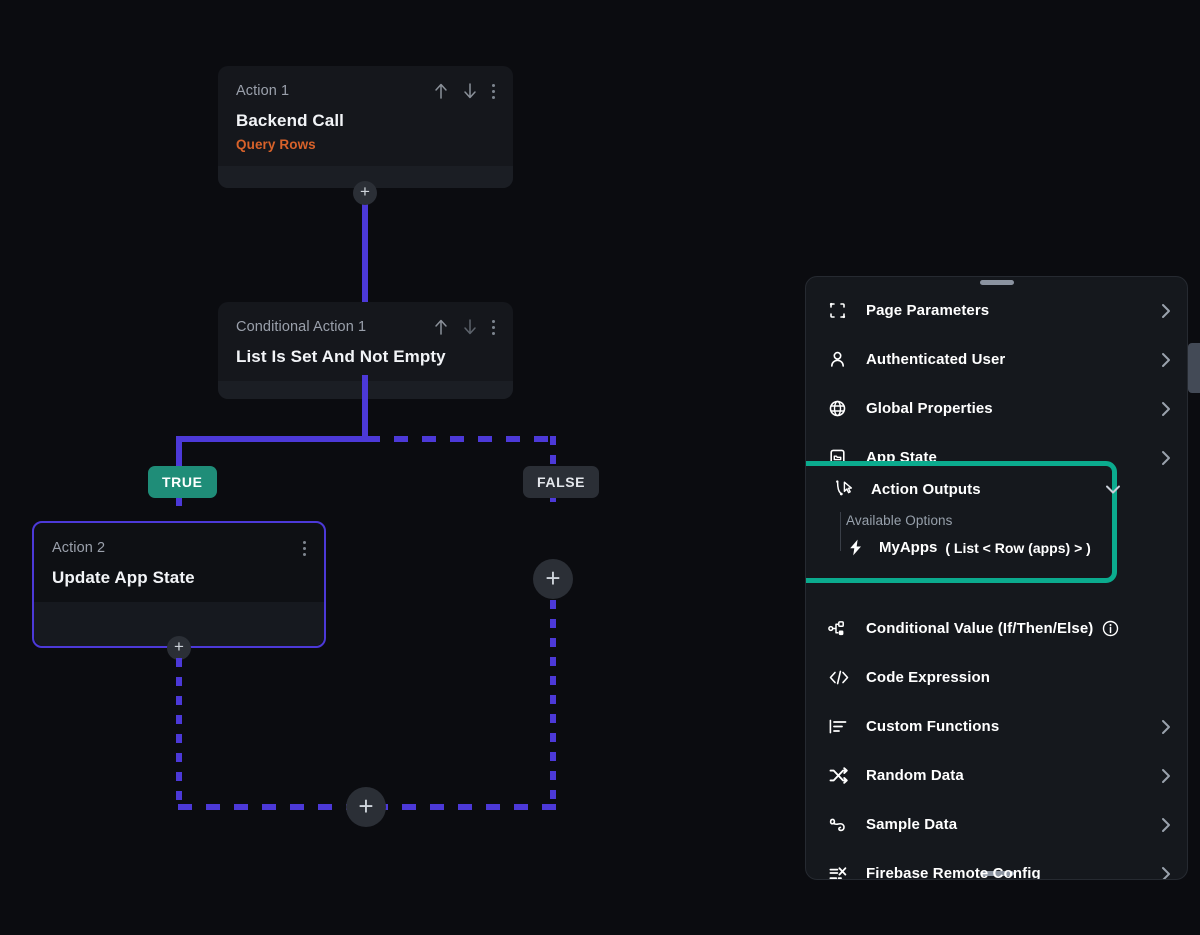  What do you see at coordinates (999, 489) in the screenshot?
I see `menu-item-action-outputs: Action Outputs` at bounding box center [999, 489].